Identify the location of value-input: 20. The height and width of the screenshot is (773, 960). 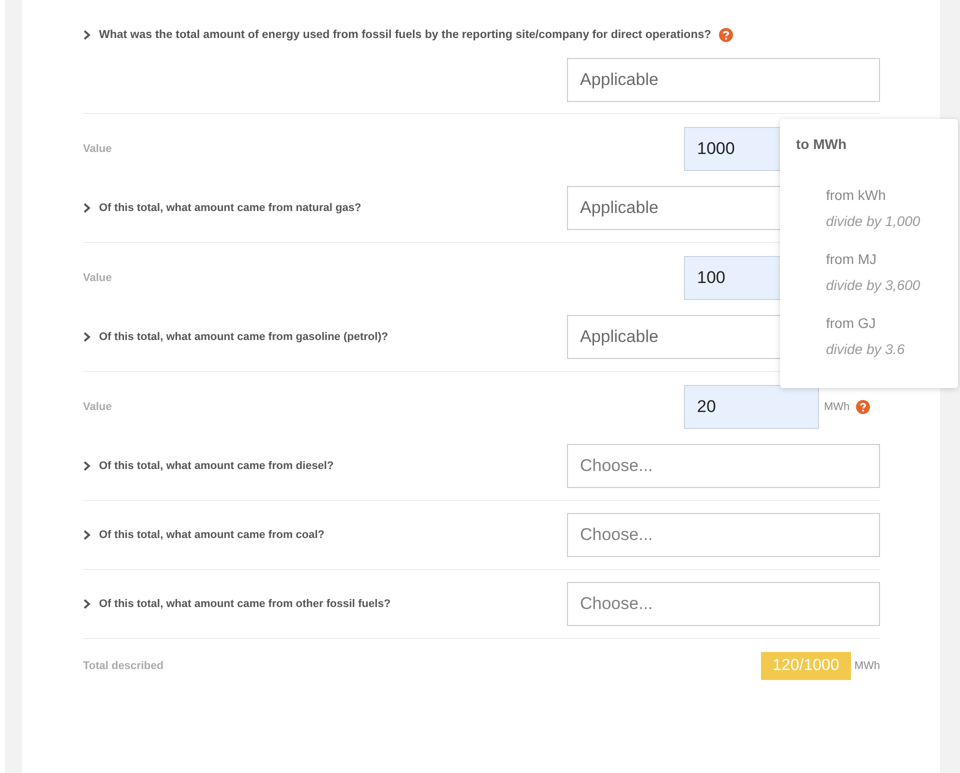
(751, 407).